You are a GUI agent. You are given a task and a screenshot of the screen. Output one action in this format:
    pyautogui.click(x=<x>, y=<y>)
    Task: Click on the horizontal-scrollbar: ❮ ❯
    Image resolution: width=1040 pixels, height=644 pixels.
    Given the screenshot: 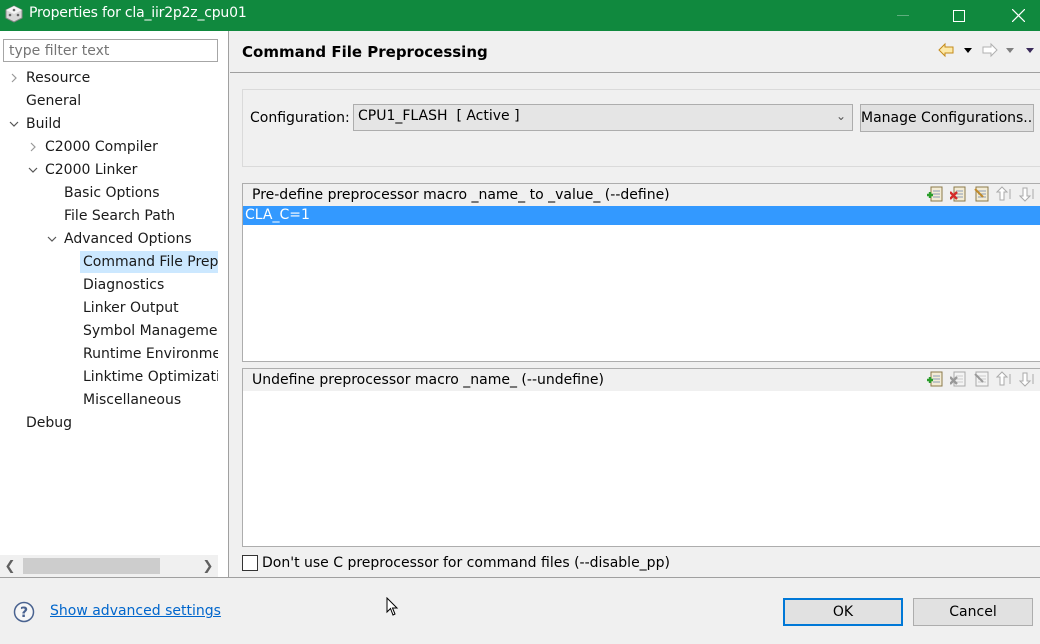 What is the action you would take?
    pyautogui.click(x=109, y=566)
    